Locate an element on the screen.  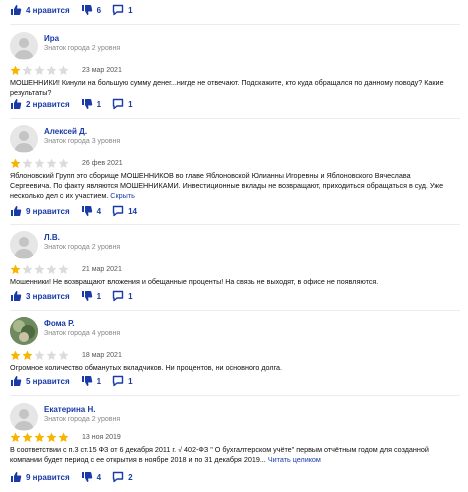
comment-button: 14 is located at coordinates (124, 211).